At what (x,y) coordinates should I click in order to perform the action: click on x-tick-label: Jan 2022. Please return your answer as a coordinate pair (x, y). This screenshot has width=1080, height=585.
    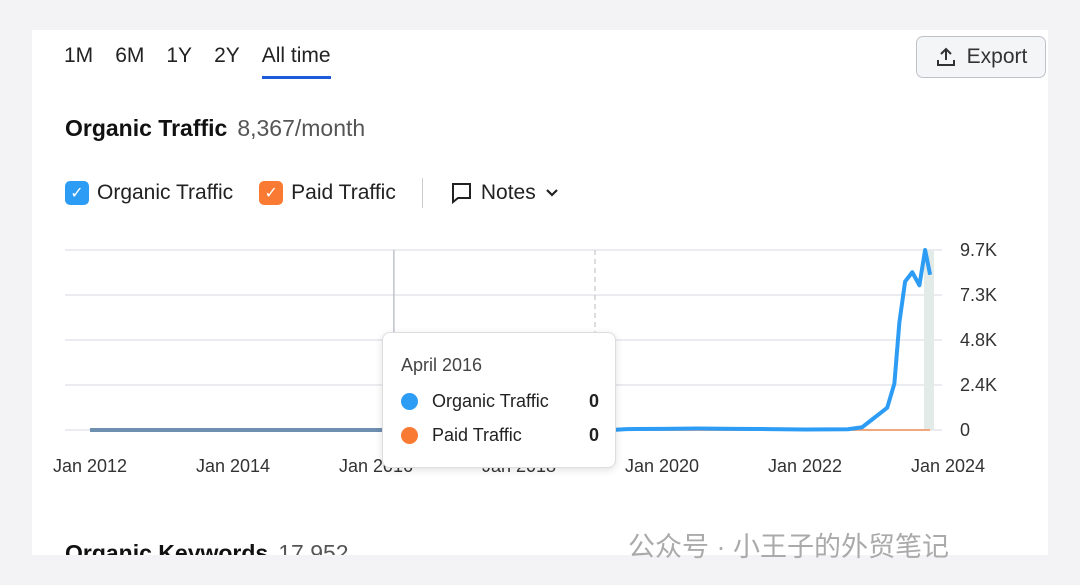
    Looking at the image, I should click on (805, 466).